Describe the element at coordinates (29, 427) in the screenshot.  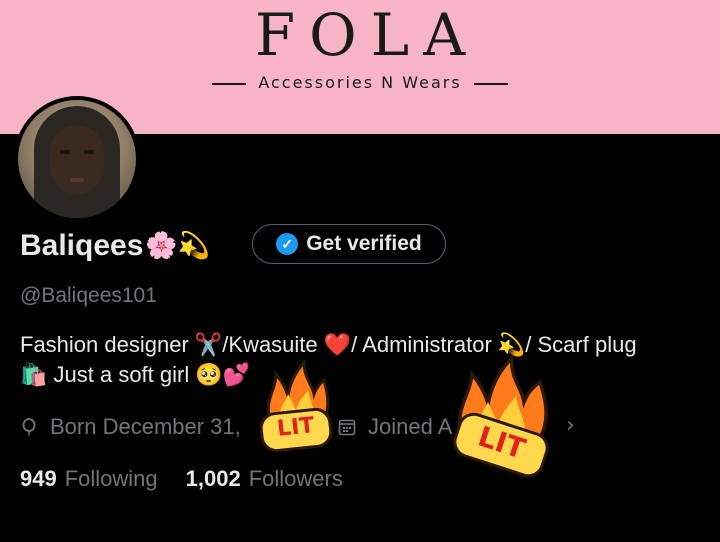
I see `balloon-icon` at that location.